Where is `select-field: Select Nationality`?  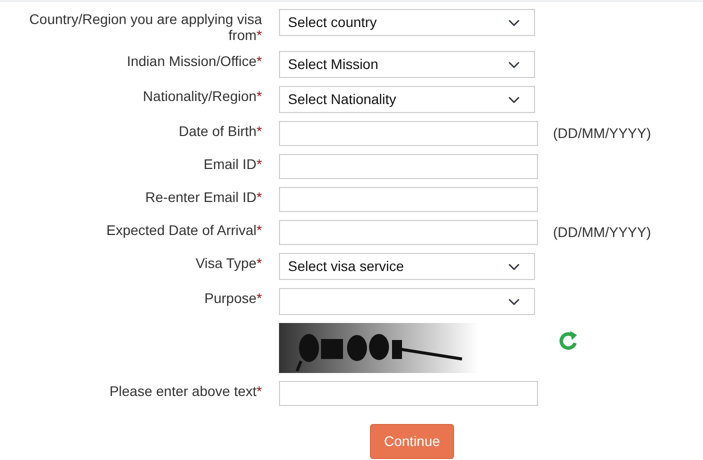
select-field: Select Nationality is located at coordinates (407, 99).